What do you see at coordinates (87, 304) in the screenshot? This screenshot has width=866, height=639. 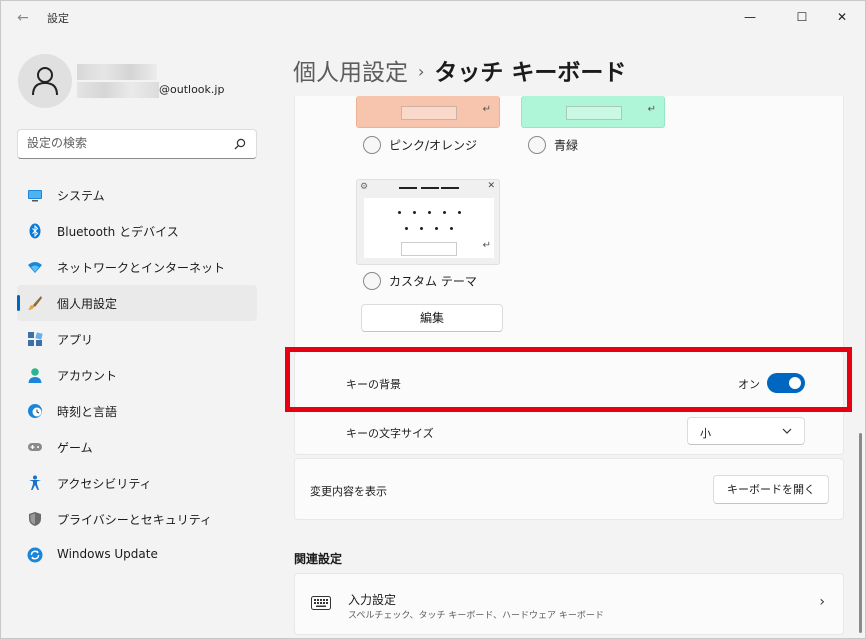 I see `sidebar-item-label: 個人用設定` at bounding box center [87, 304].